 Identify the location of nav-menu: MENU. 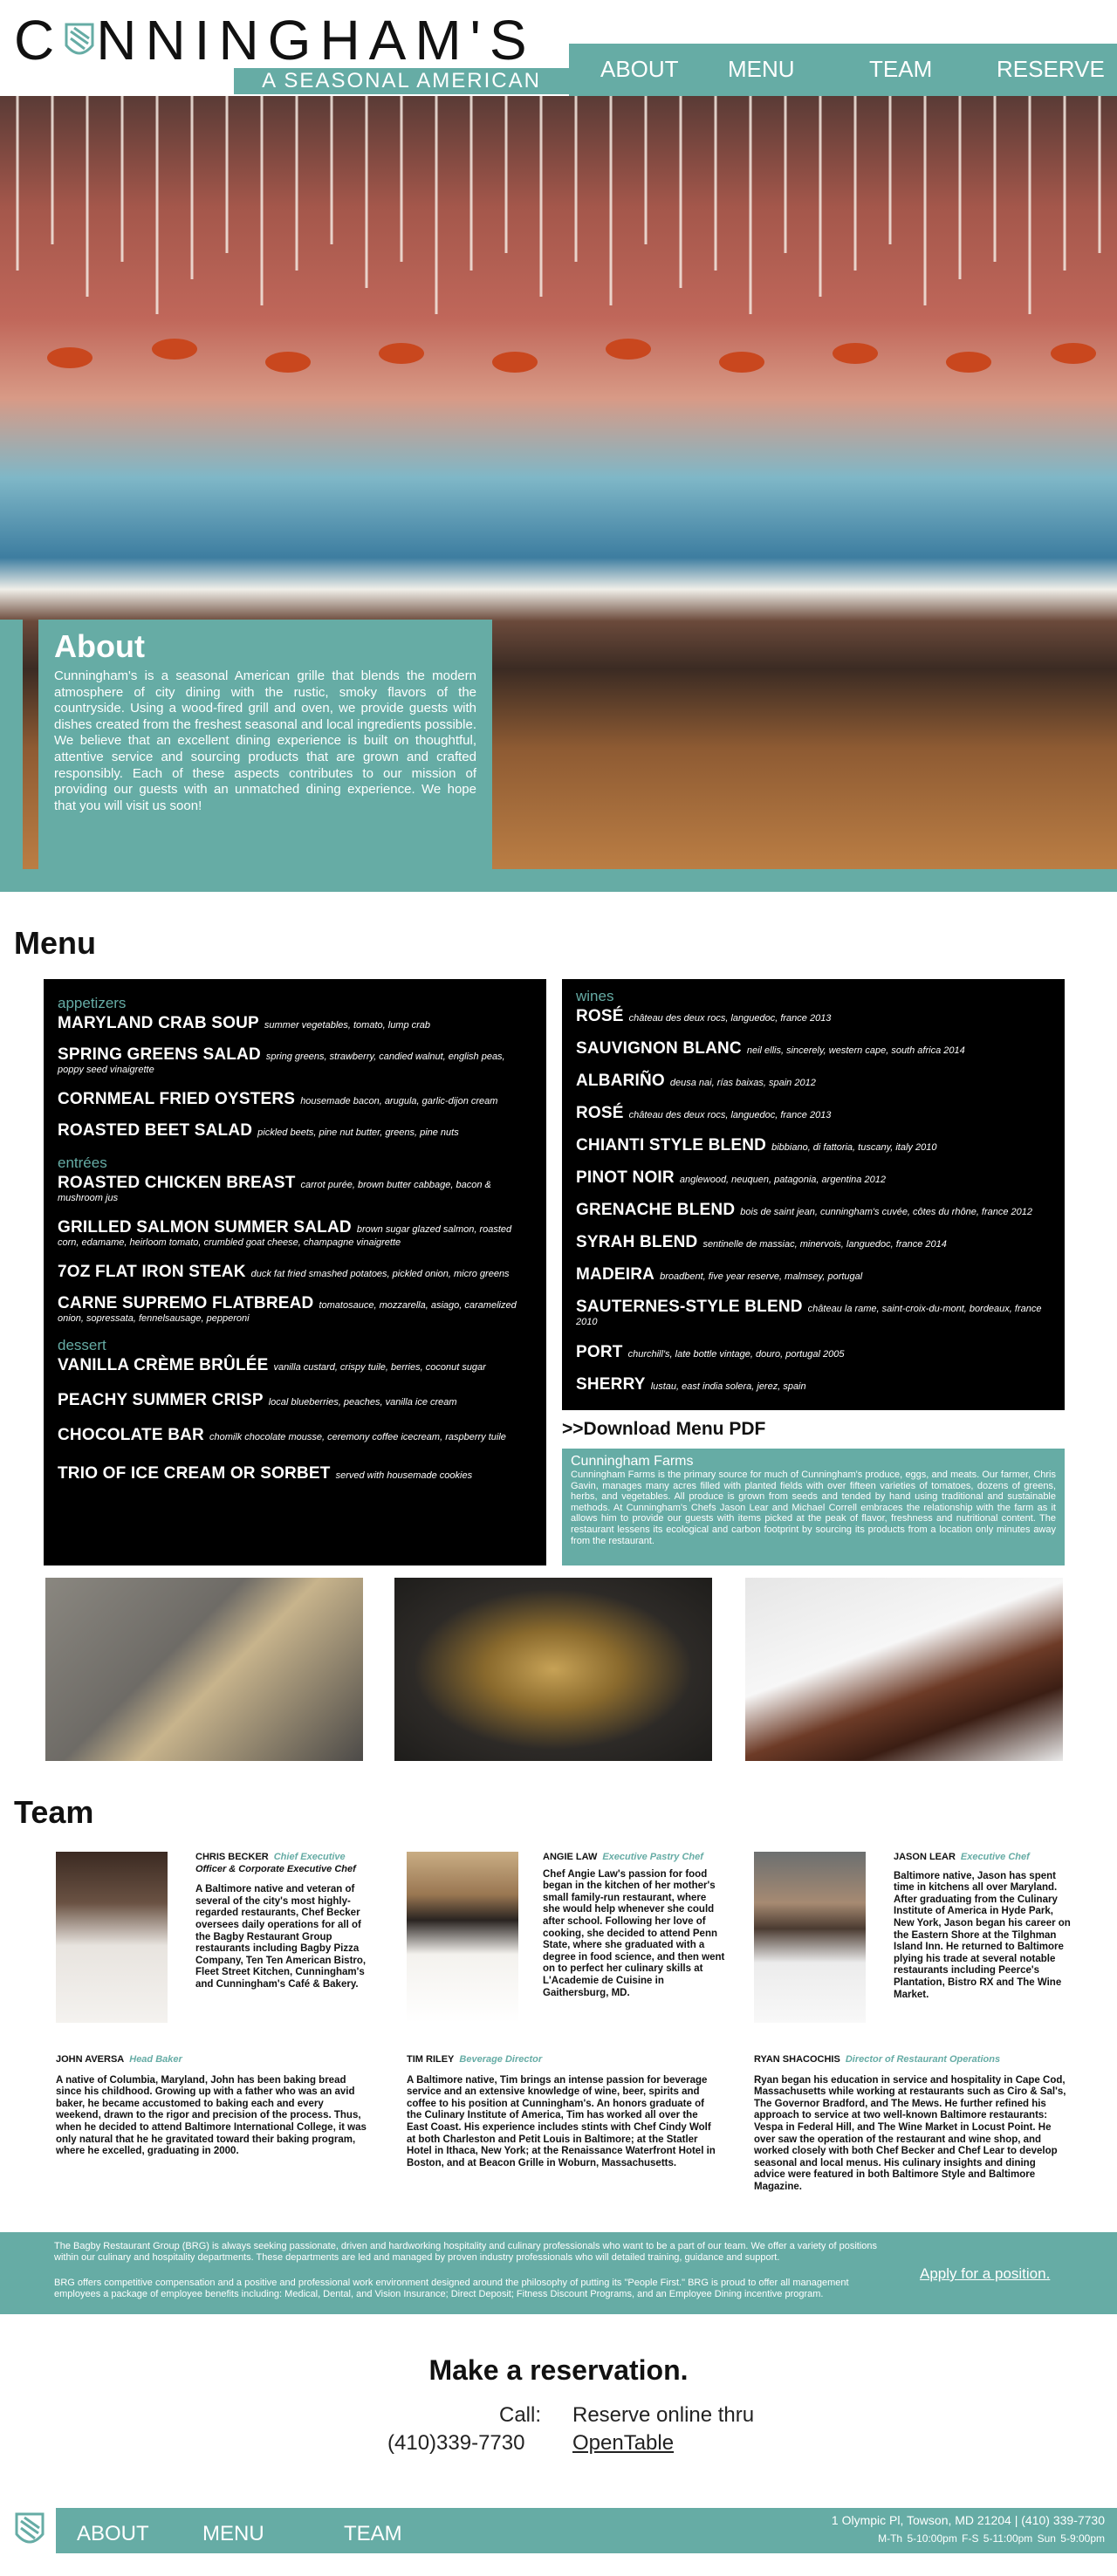
(761, 70).